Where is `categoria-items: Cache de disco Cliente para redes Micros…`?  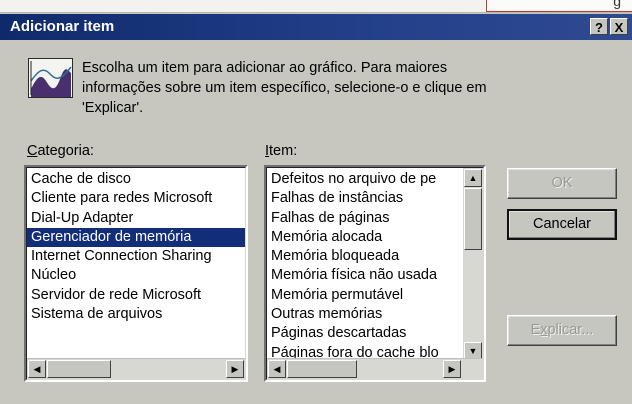 categoria-items: Cache de disco Cliente para redes Micros… is located at coordinates (136, 246).